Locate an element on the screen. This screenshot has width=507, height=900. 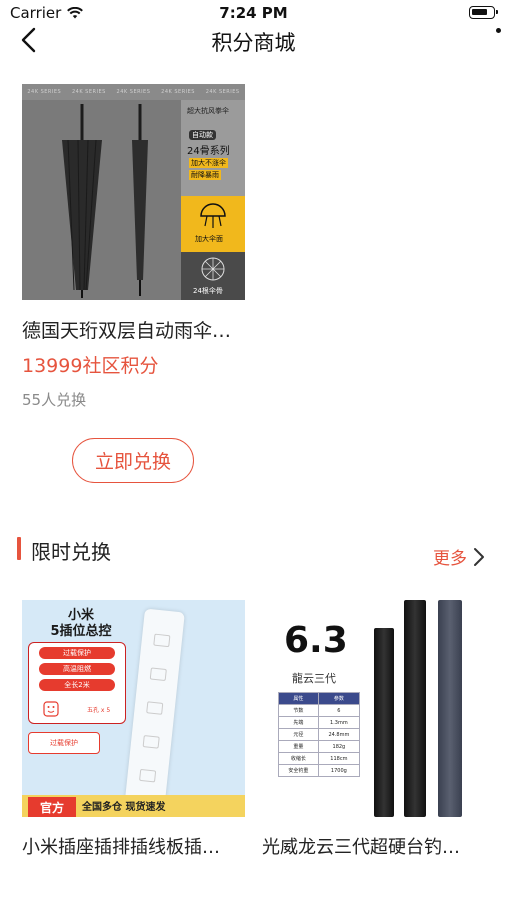
spec-header-row: 属性 参数 is located at coordinates (319, 698).